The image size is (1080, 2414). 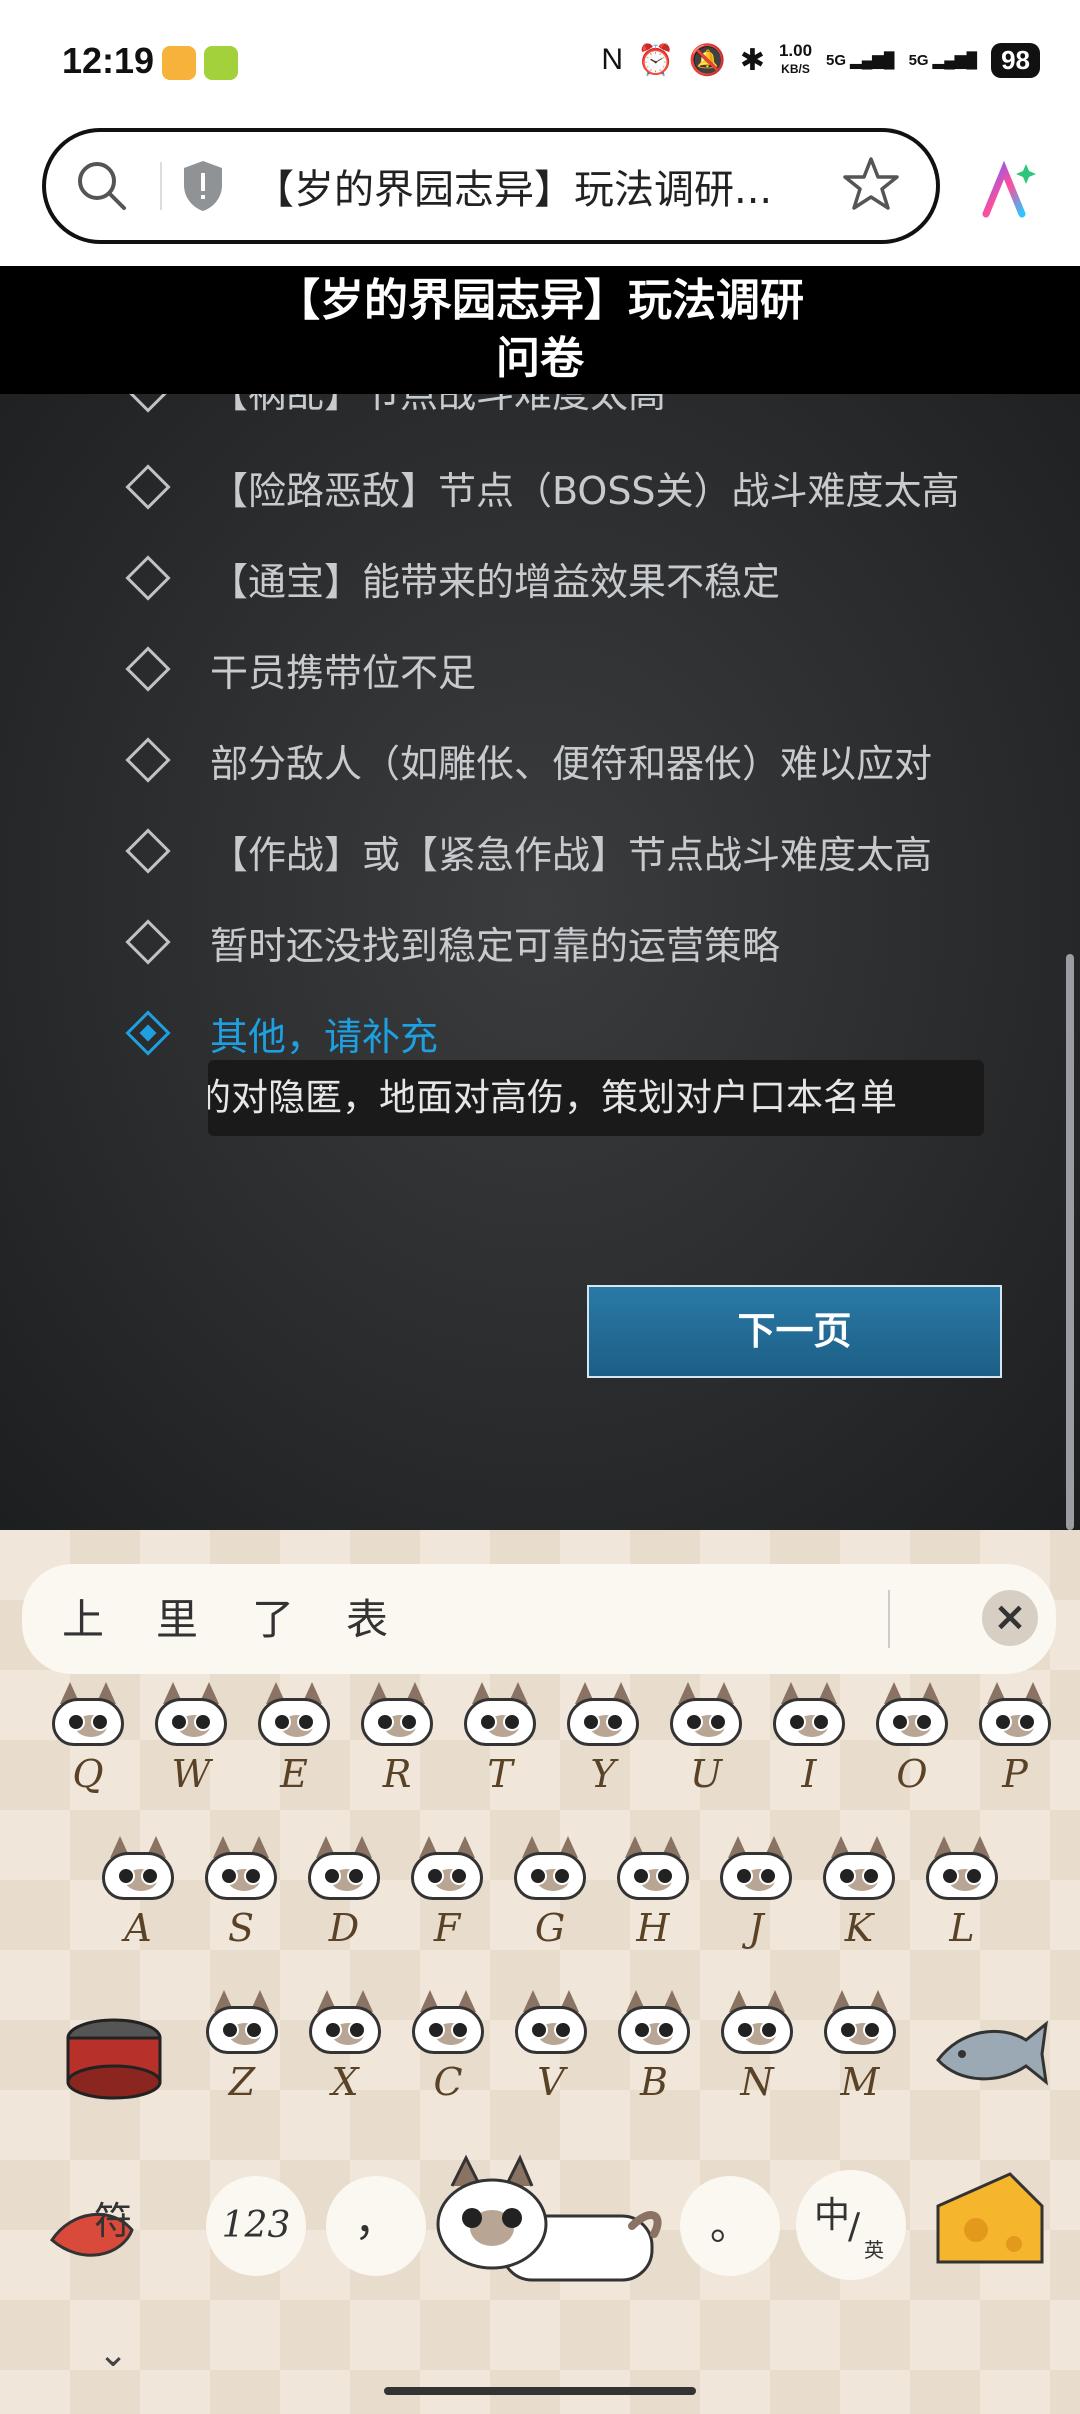 I want to click on option-7: 暂时还没找到稳定可靠的运营策略, so click(x=452, y=942).